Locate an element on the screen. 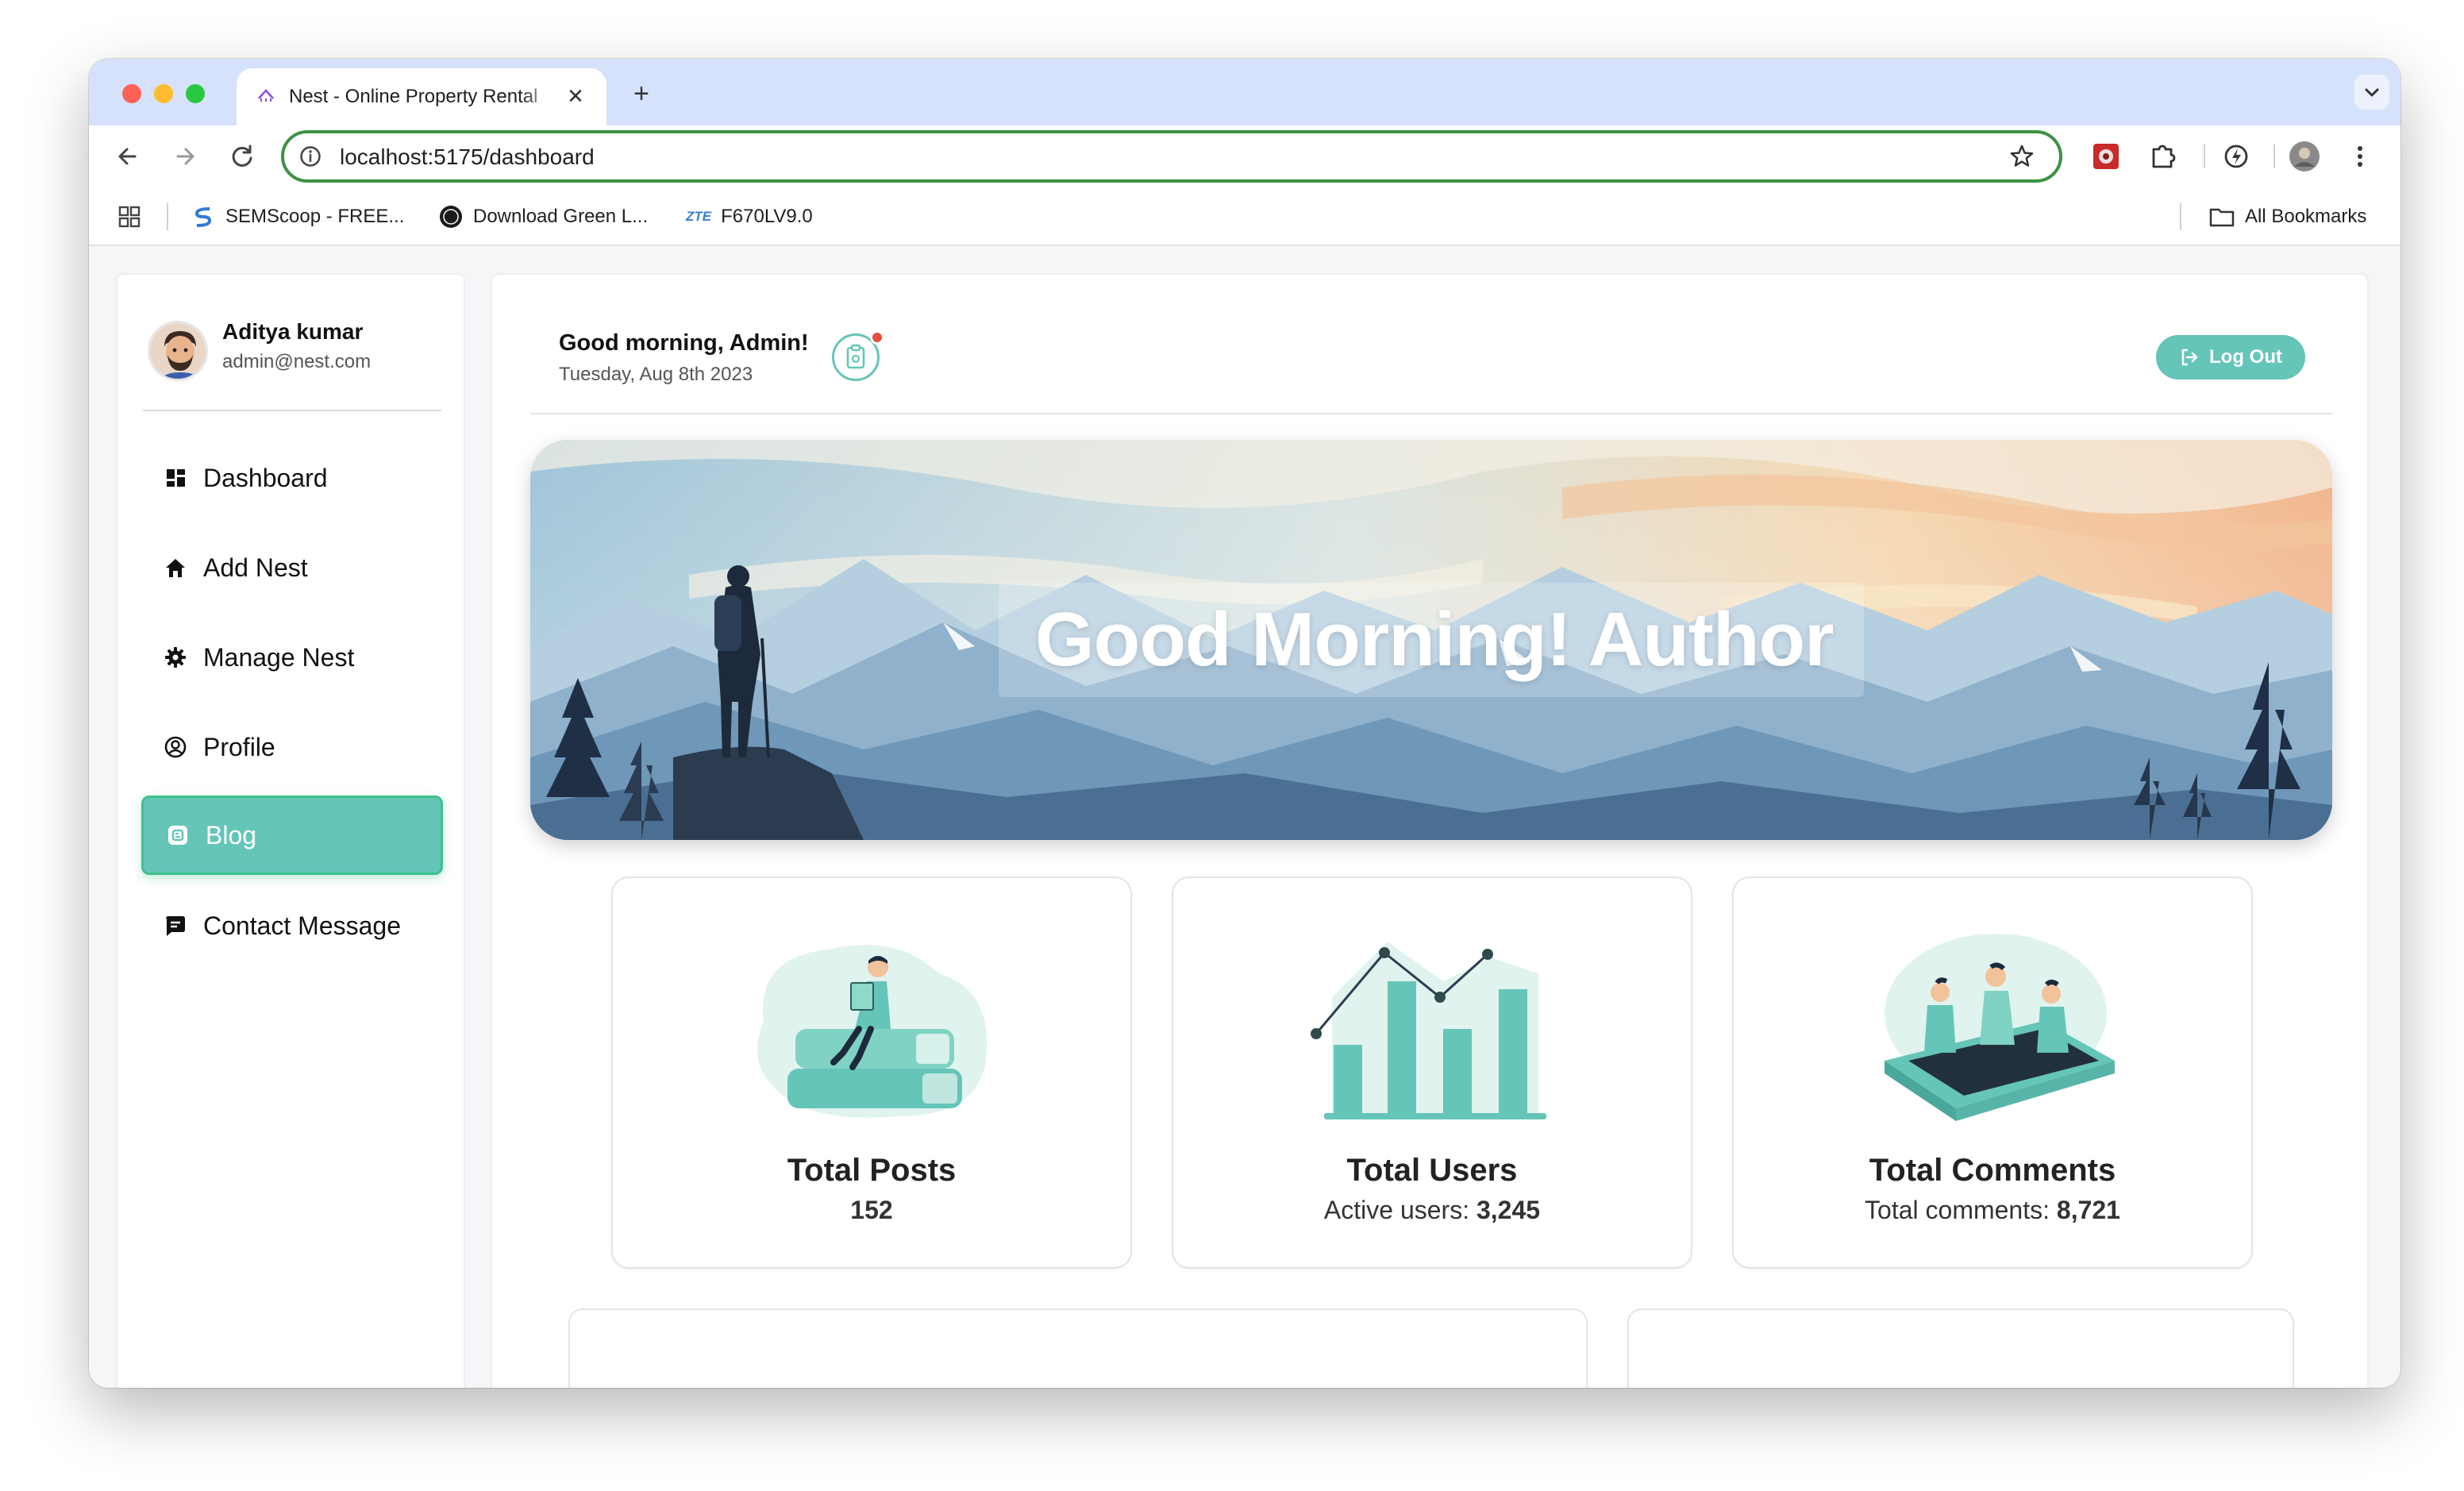 The height and width of the screenshot is (1491, 2464). stat-title: Total Users is located at coordinates (1432, 1170).